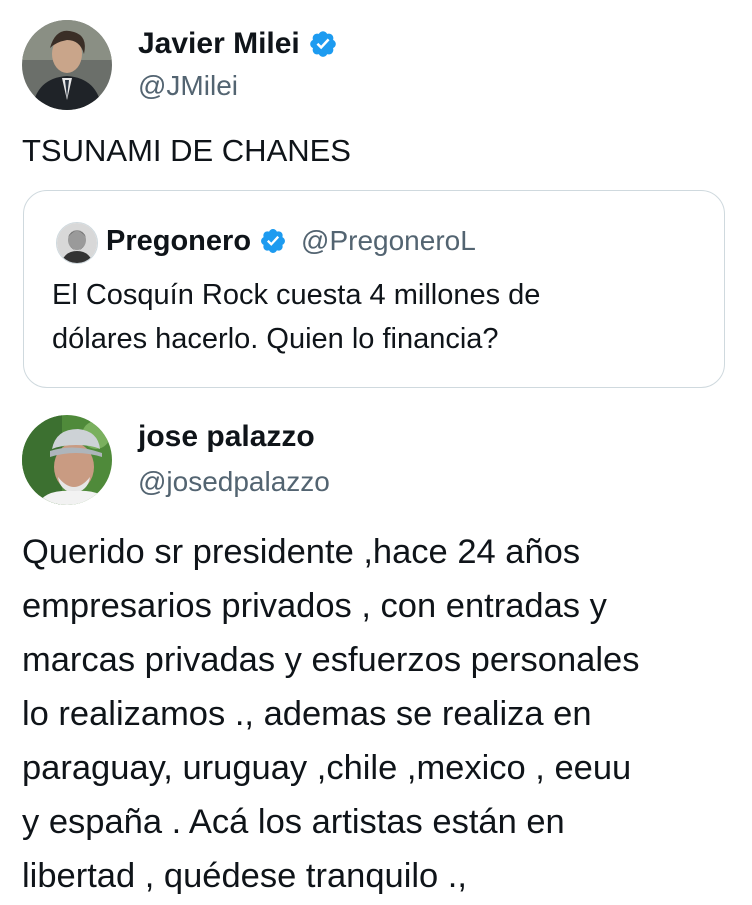 The width and height of the screenshot is (752, 905). Describe the element at coordinates (226, 437) in the screenshot. I see `reply-author-name: jose palazzo` at that location.